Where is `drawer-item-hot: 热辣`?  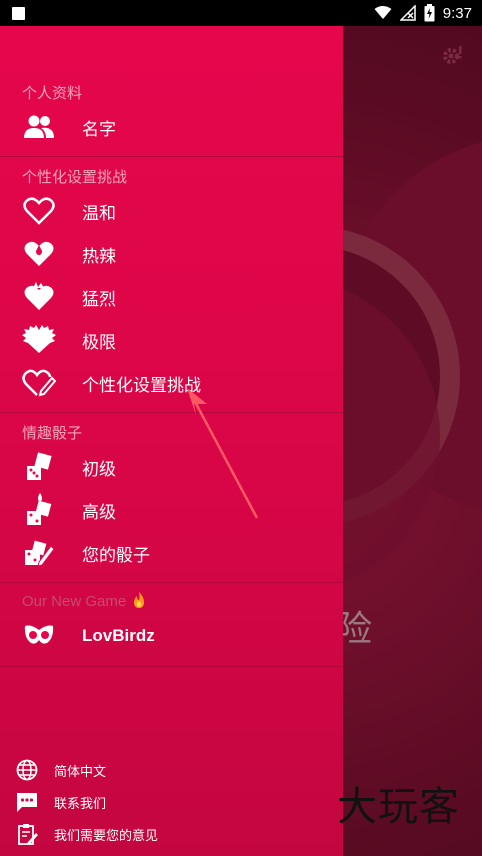 drawer-item-hot: 热辣 is located at coordinates (171, 254).